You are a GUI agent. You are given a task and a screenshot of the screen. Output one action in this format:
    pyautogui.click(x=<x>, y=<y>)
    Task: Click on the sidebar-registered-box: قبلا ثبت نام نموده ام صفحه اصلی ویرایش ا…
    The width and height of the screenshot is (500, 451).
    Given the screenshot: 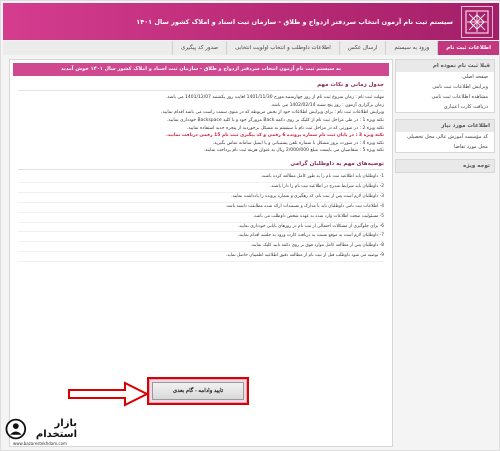 What is the action you would take?
    pyautogui.click(x=445, y=86)
    